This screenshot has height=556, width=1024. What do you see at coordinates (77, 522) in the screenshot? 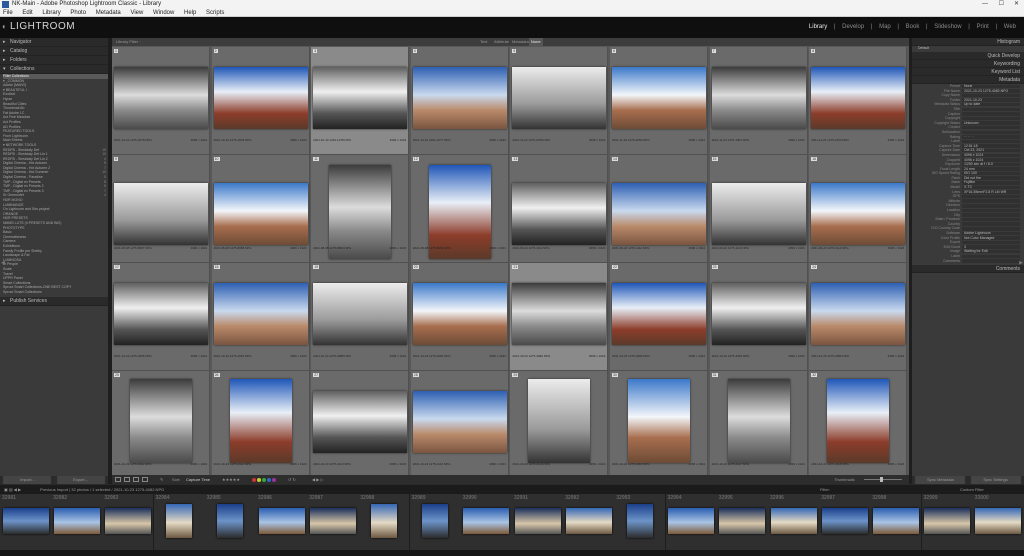
I see `filmstrip-cell: 32982` at bounding box center [77, 522].